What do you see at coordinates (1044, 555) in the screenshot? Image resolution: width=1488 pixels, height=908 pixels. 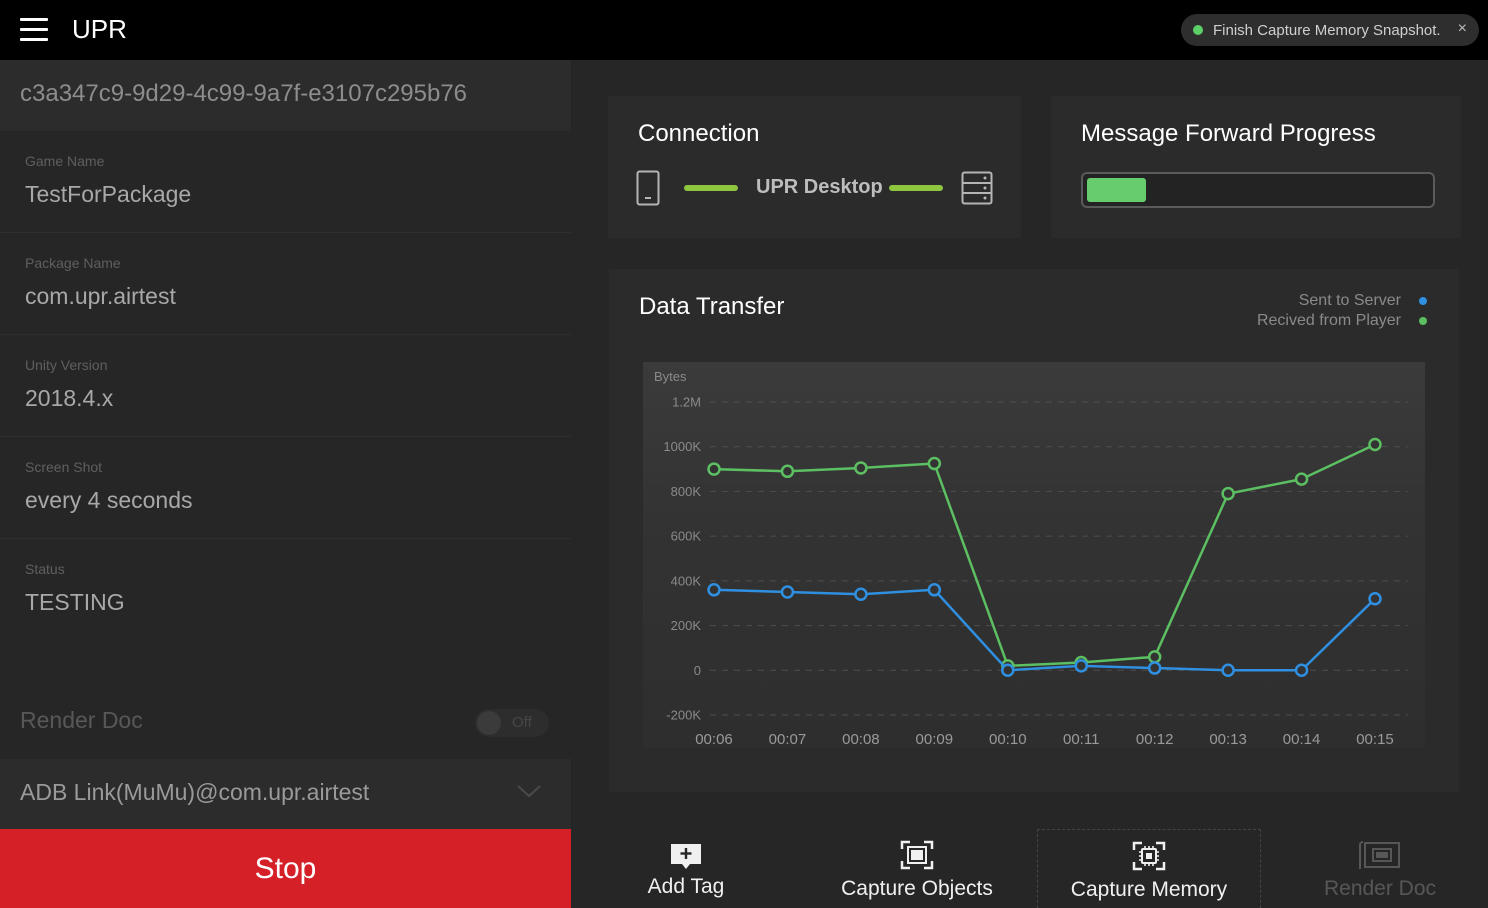 I see `series-line-received` at bounding box center [1044, 555].